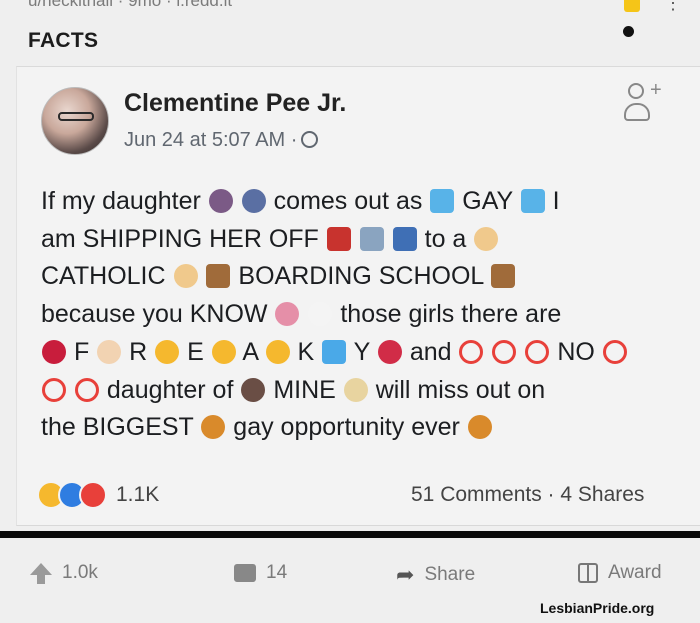  What do you see at coordinates (211, 140) in the screenshot?
I see `post-timestamp: Jun 24 at 5:07 AM ·` at bounding box center [211, 140].